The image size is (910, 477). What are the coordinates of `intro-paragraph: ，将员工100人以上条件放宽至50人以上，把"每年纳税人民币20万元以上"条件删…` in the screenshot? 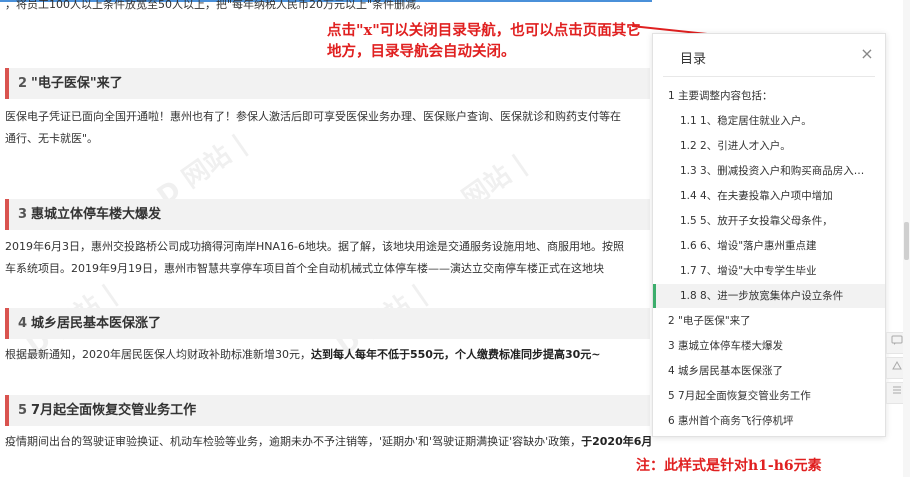 It's located at (216, 5).